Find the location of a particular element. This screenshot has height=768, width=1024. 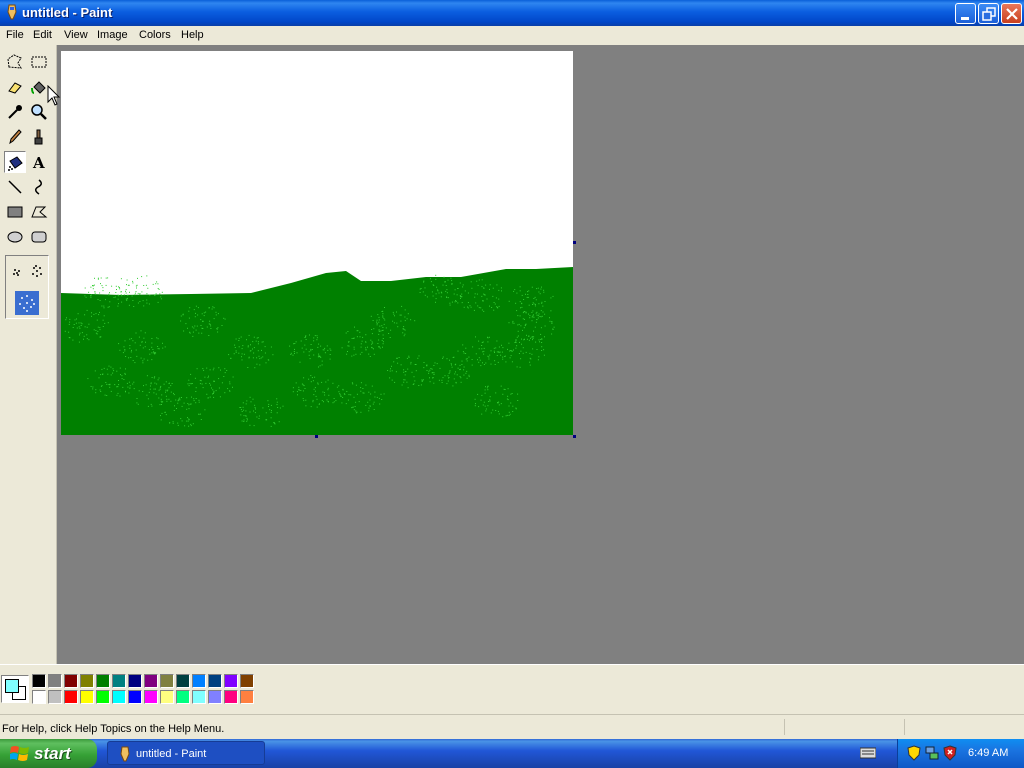

menu-bar: File Edit View Image Colors Help is located at coordinates (512, 35).